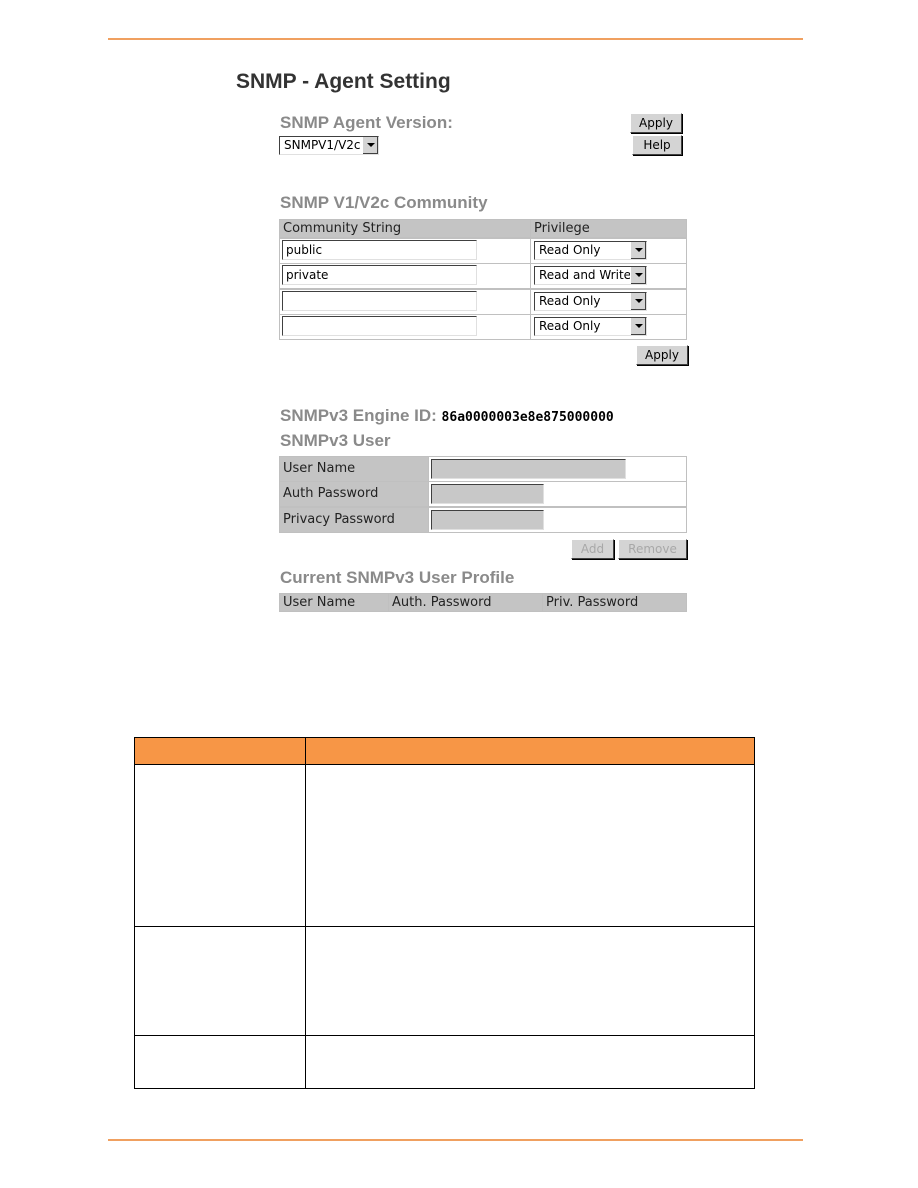  I want to click on user-profile-heading: Current SNMPv3 User Profile, so click(397, 577).